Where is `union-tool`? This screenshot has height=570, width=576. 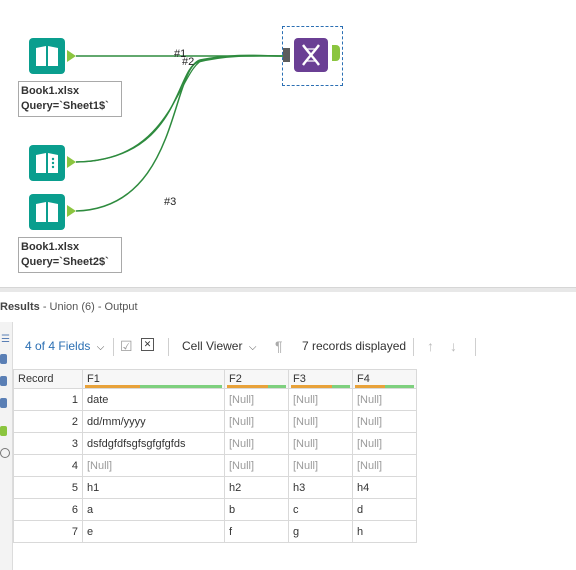
union-tool is located at coordinates (311, 55).